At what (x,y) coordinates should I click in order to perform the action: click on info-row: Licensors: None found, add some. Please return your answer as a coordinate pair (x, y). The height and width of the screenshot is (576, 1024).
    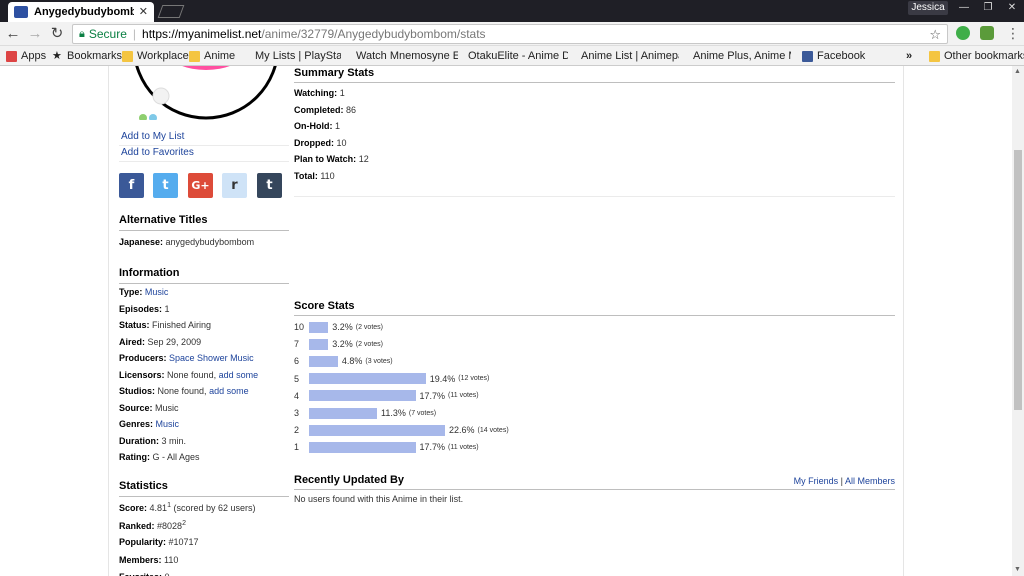
    Looking at the image, I should click on (189, 374).